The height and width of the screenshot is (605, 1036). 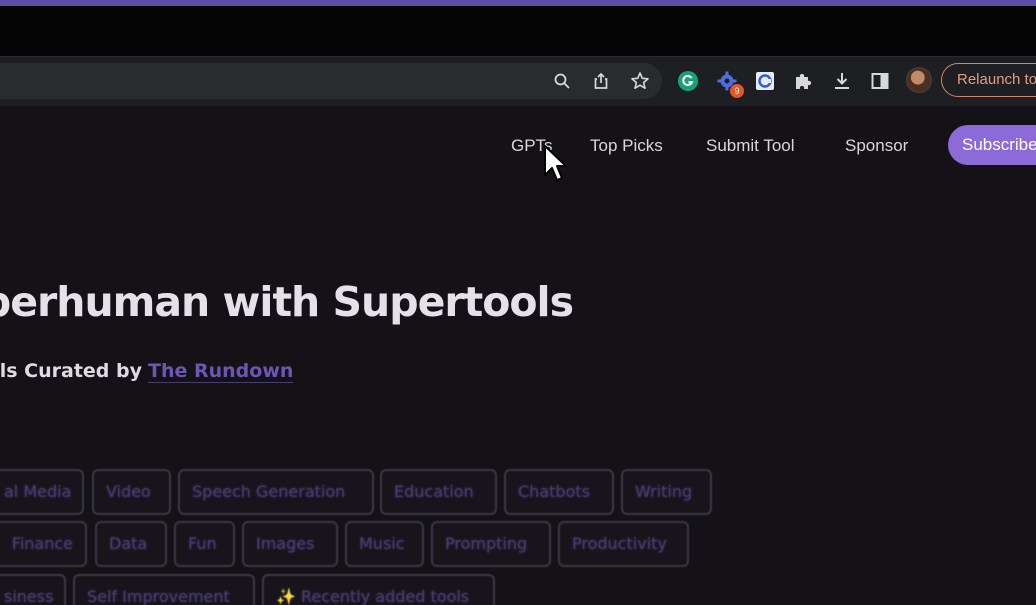 What do you see at coordinates (42, 492) in the screenshot?
I see `category-social-media: al Media` at bounding box center [42, 492].